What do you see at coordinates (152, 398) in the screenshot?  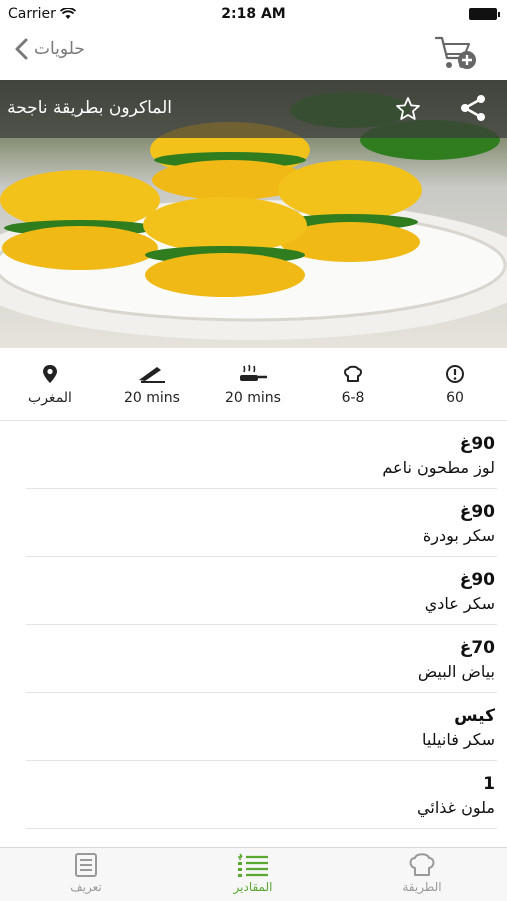 I see `stat-prep-time-value: 20 mins` at bounding box center [152, 398].